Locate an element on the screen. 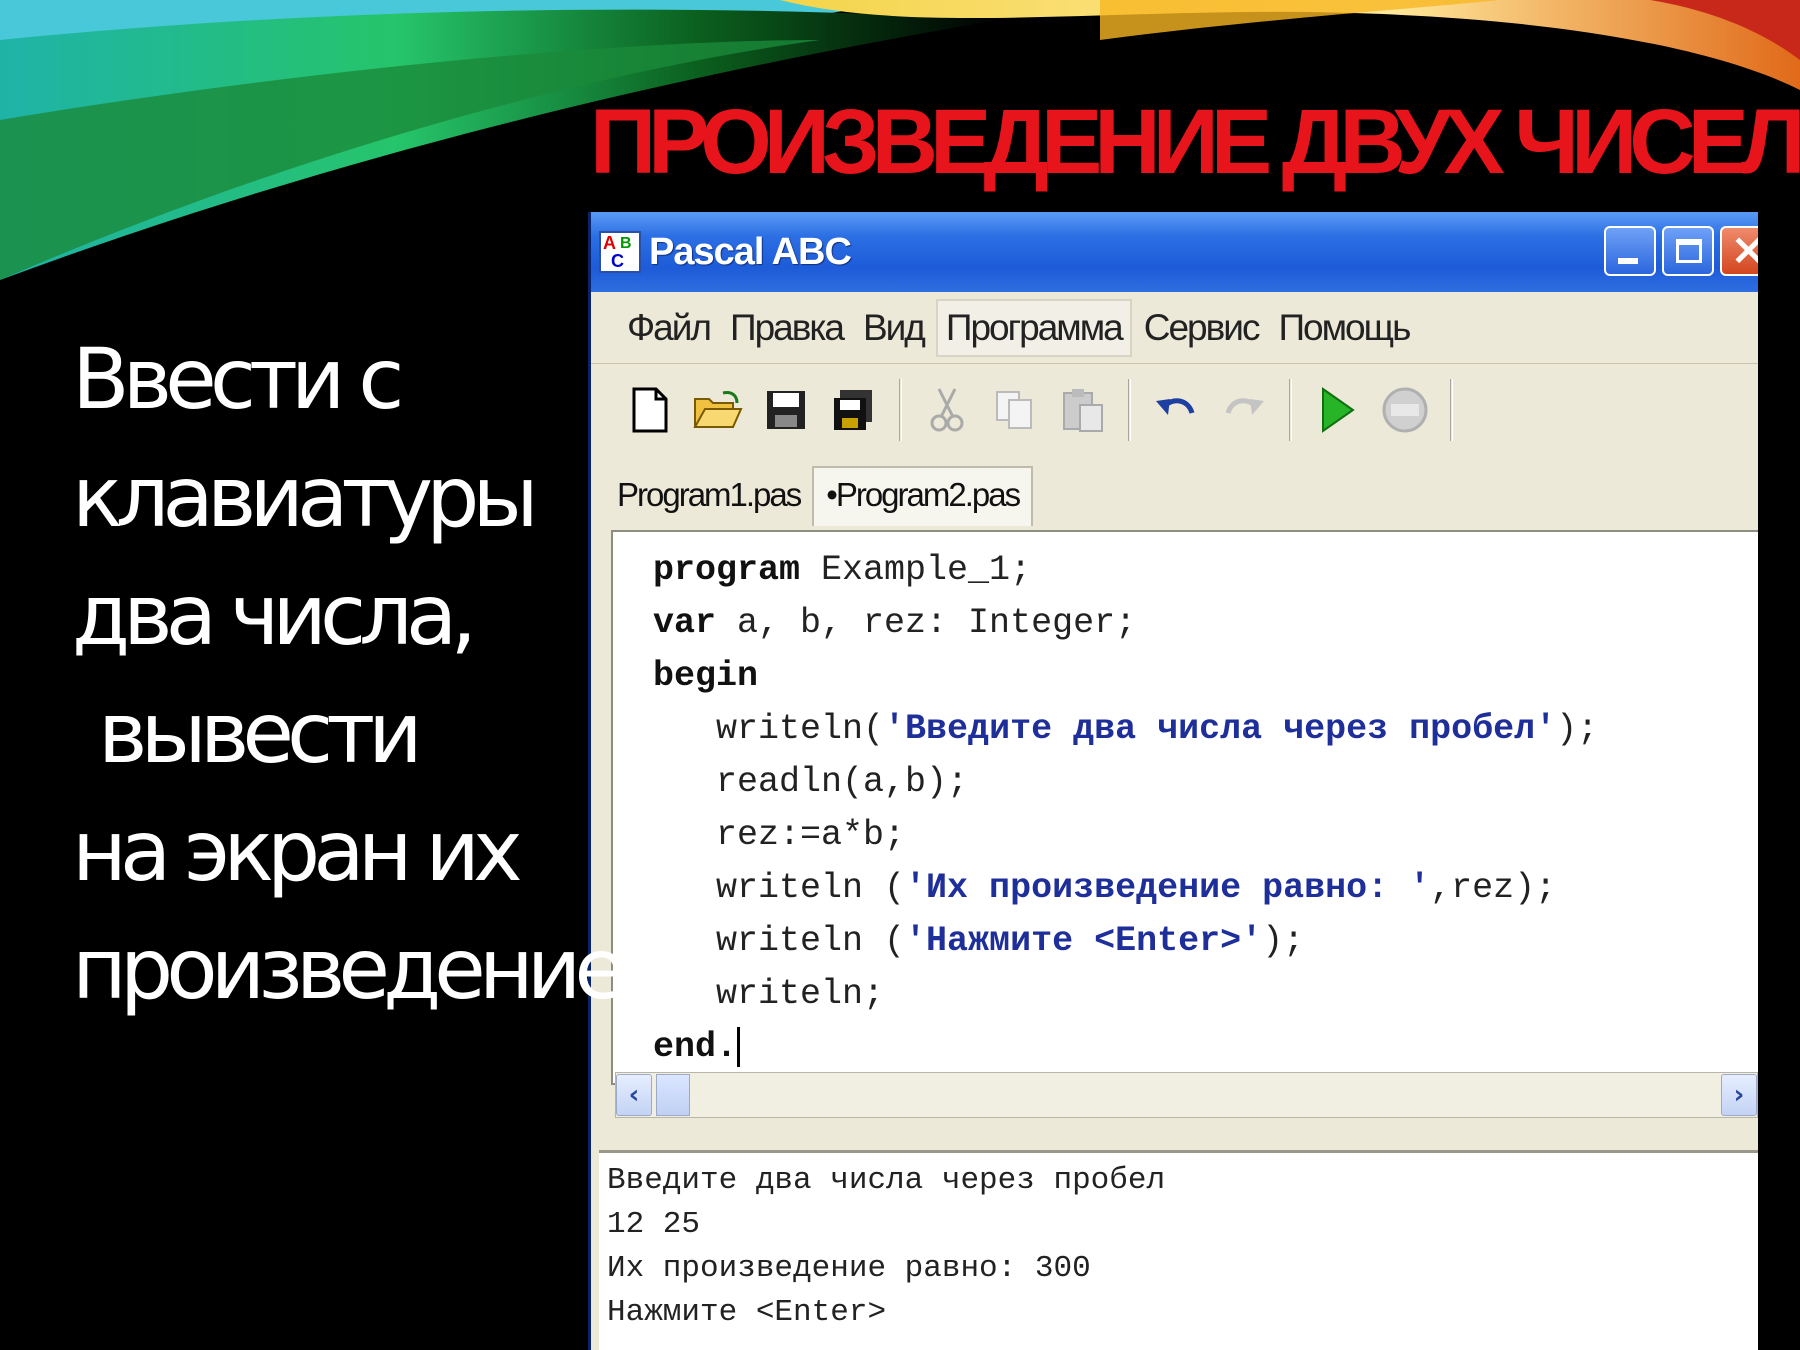 This screenshot has height=1350, width=1800. text-caret is located at coordinates (739, 1046).